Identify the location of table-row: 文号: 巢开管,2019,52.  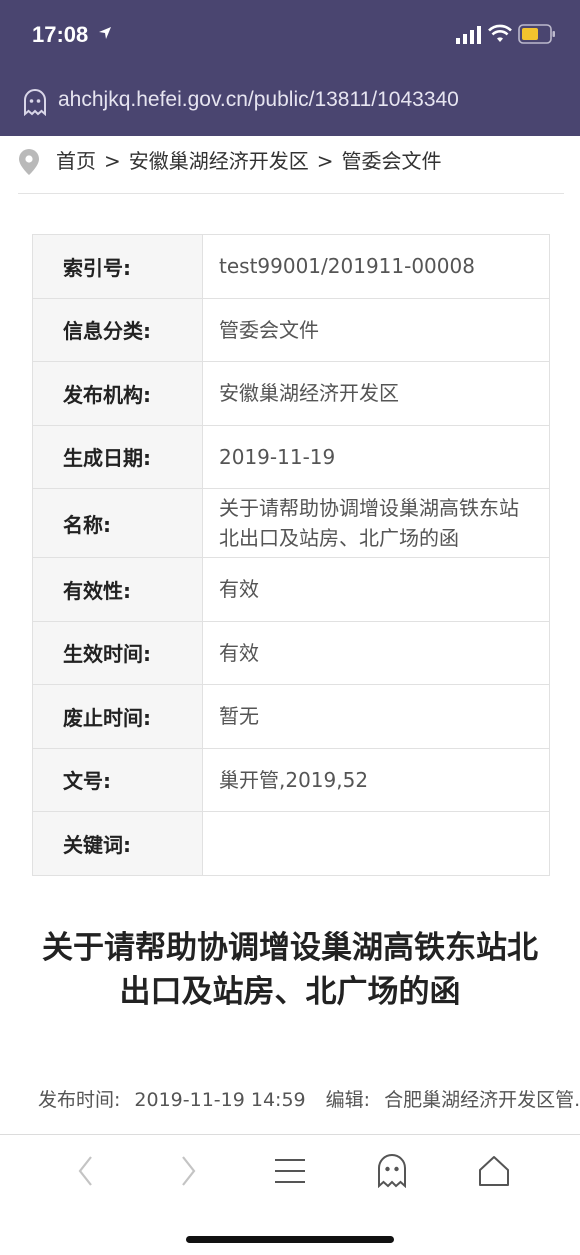
(291, 779).